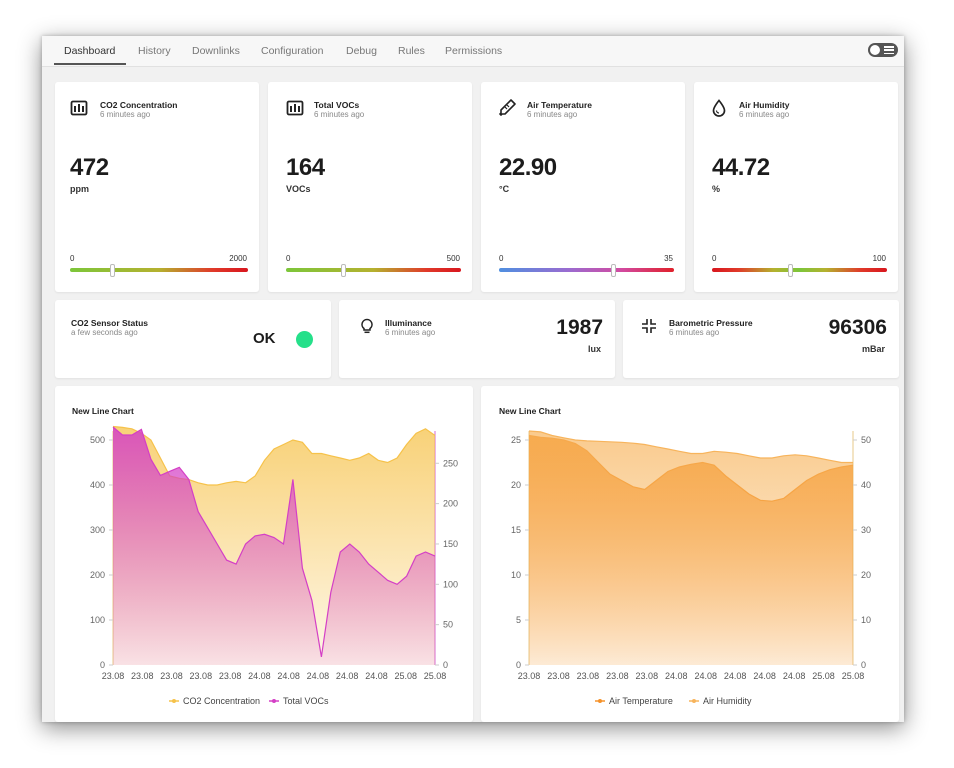  What do you see at coordinates (89, 167) in the screenshot?
I see `gauge-value: 472` at bounding box center [89, 167].